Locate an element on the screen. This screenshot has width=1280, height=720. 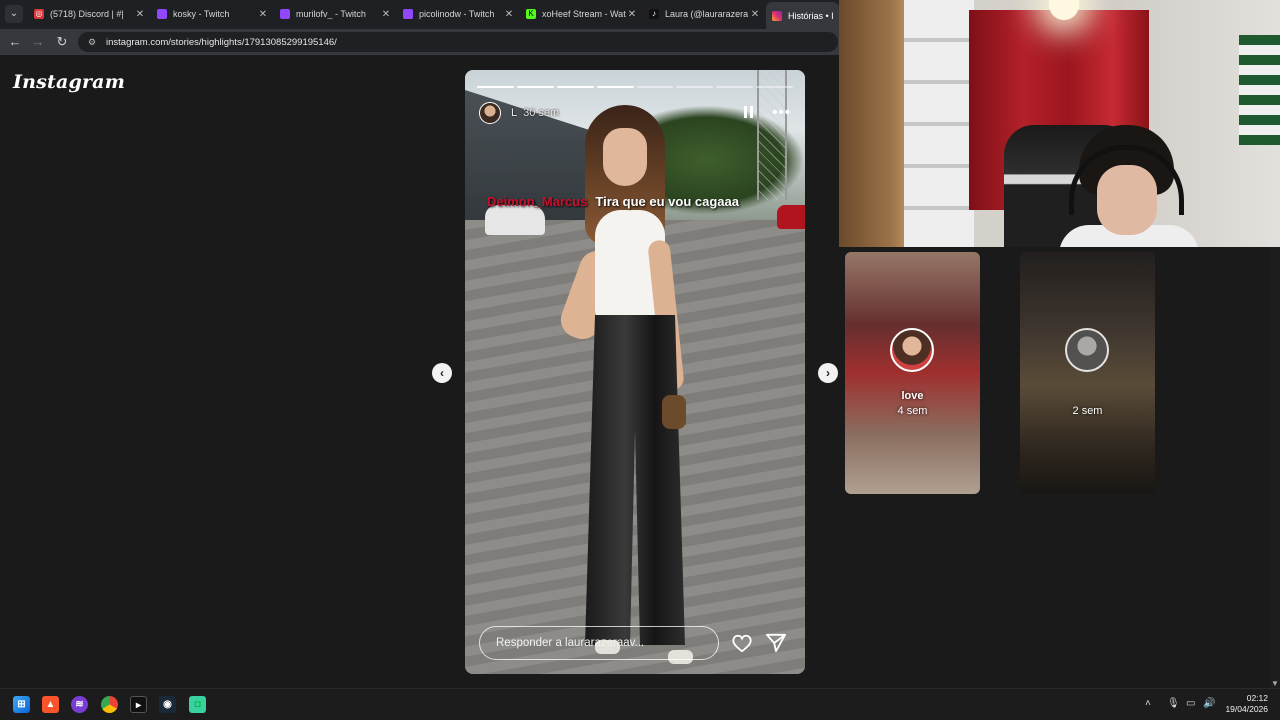
story-photo-subject is located at coordinates (635, 385).